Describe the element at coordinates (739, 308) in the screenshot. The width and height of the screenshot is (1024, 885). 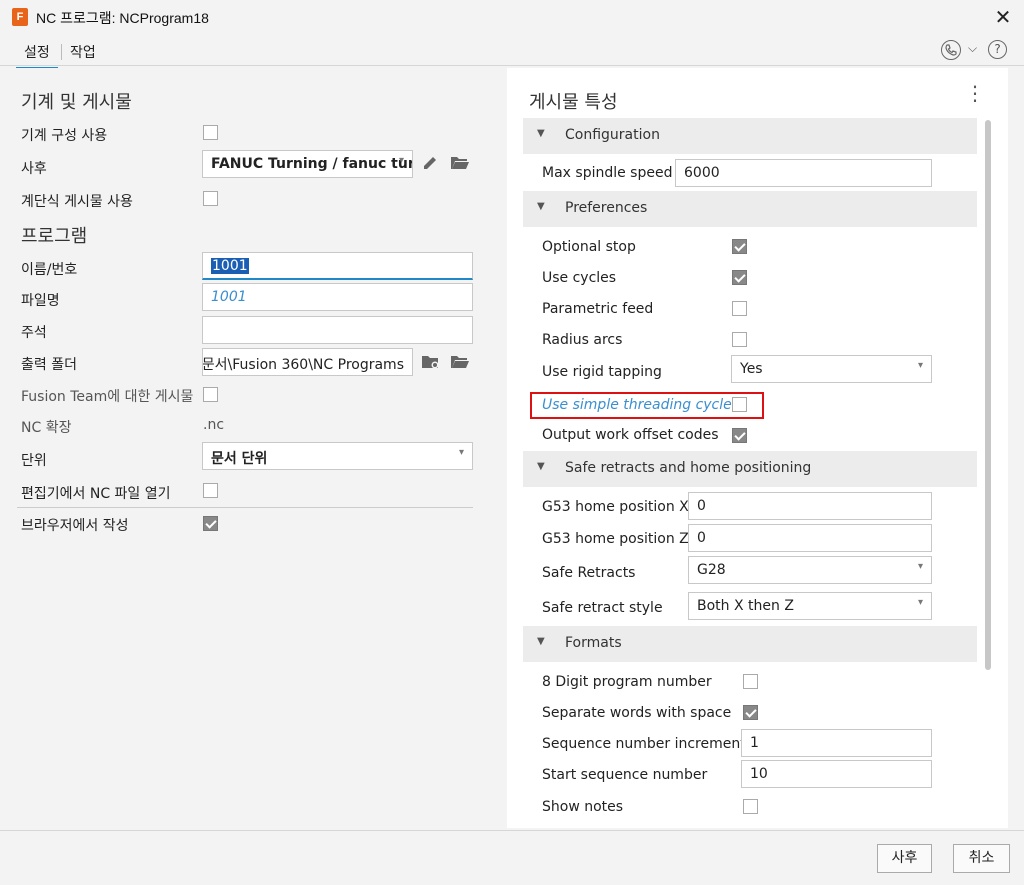
I see `parametric-feed-checkbox` at that location.